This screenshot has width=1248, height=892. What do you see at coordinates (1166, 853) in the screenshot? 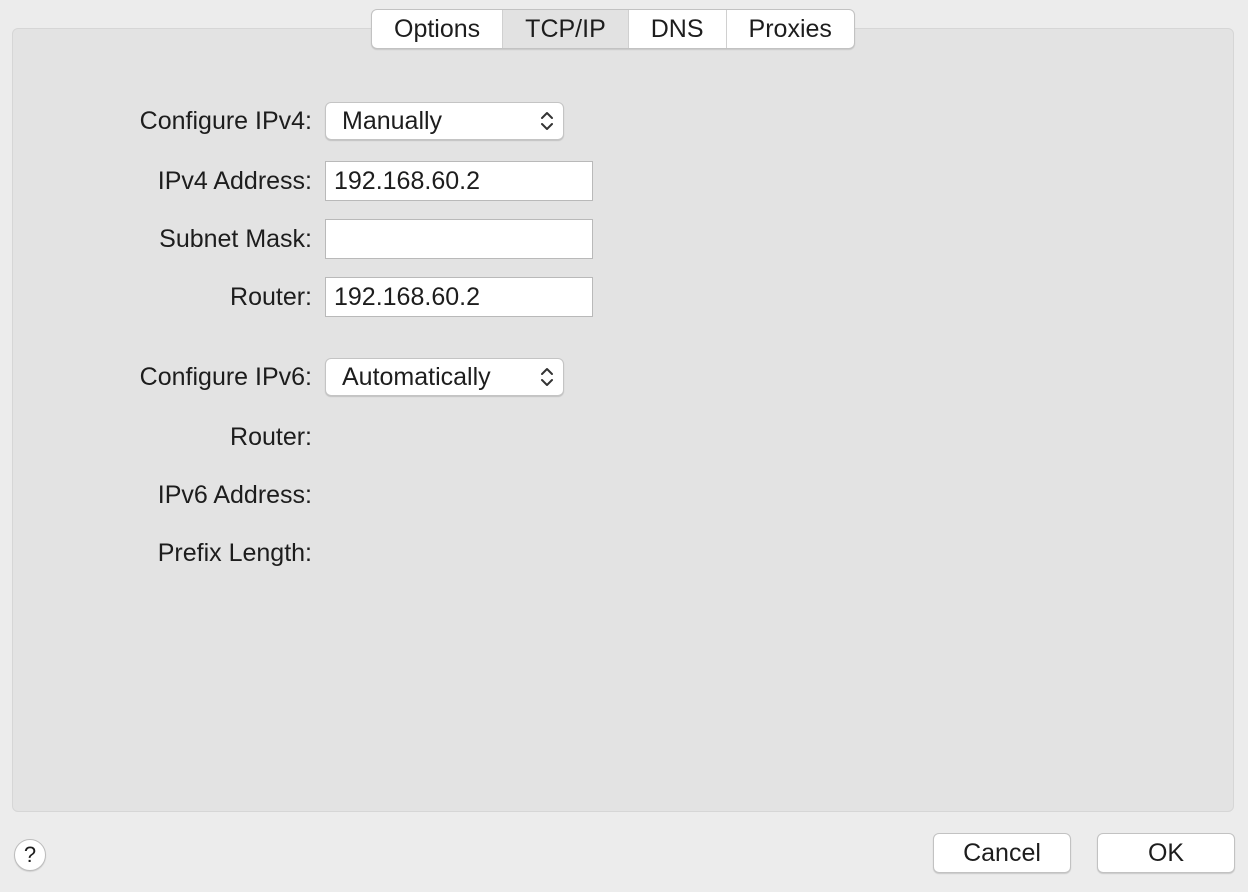
I see `ok-button: OK` at bounding box center [1166, 853].